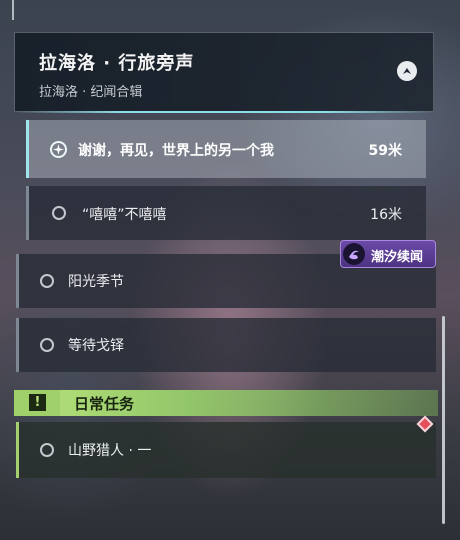 The width and height of the screenshot is (460, 540). I want to click on quest-group-header: 拉海洛 · 行旅旁声 拉海洛 · 纪闻合辑, so click(224, 72).